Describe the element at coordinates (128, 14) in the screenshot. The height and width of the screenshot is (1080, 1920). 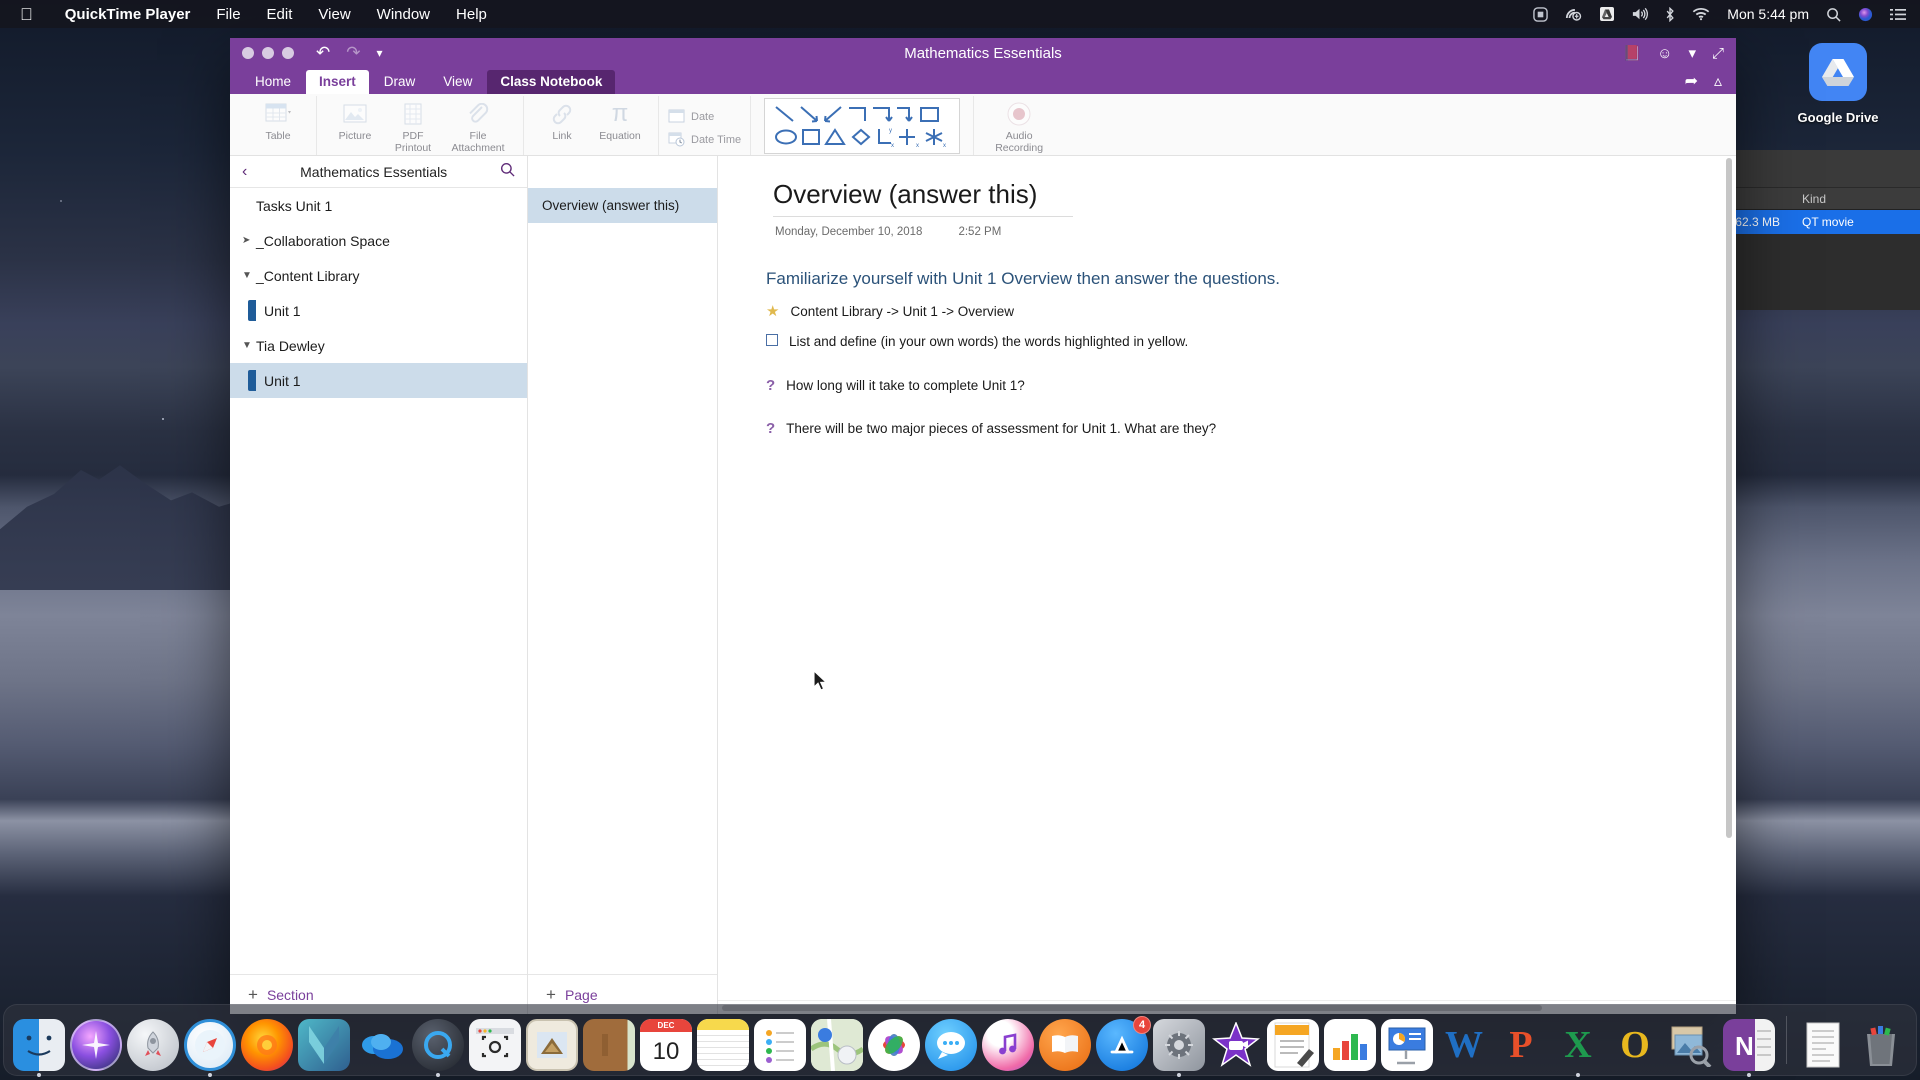
I see `menu-app-name: QuickTime Player` at that location.